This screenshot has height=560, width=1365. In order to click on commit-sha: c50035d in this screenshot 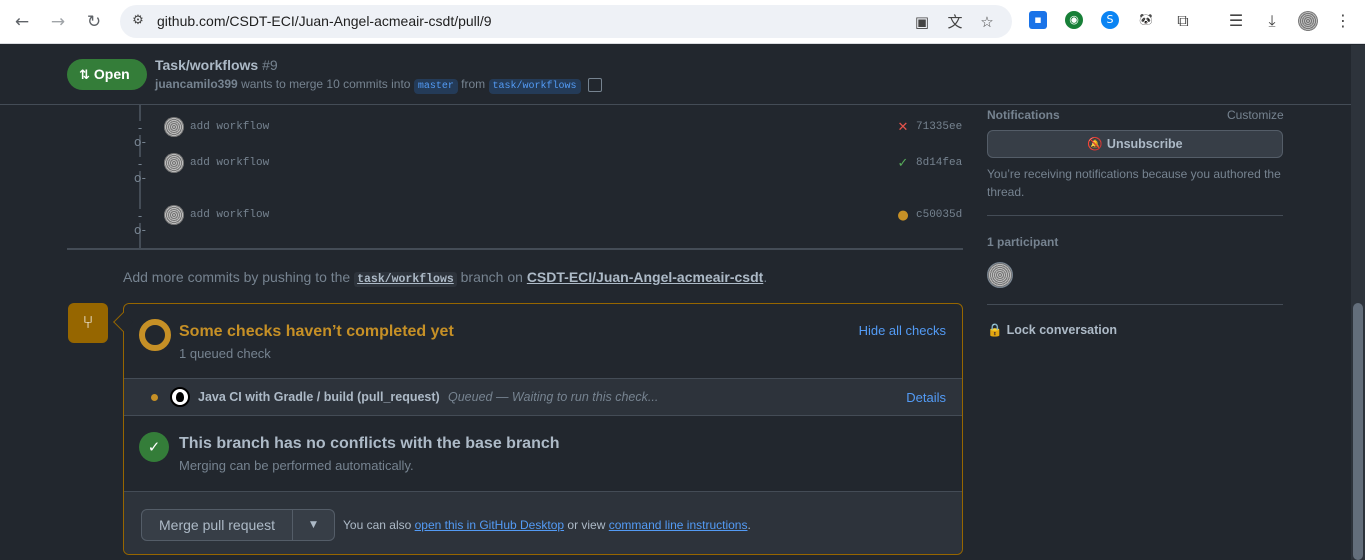, I will do `click(939, 215)`.